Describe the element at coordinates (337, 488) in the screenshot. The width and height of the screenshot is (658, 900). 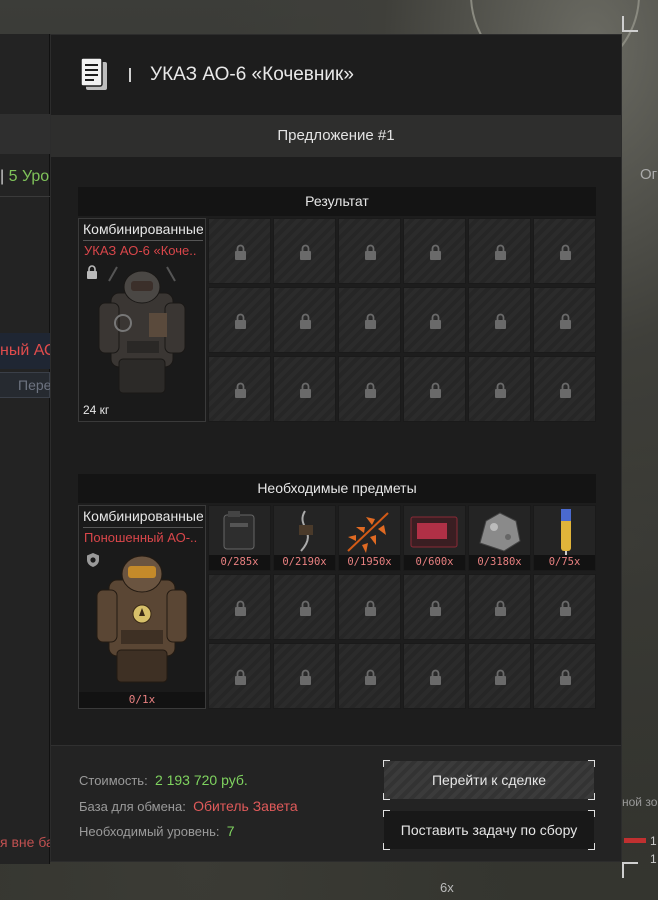
I see `required-header: Необходимые предметы` at that location.